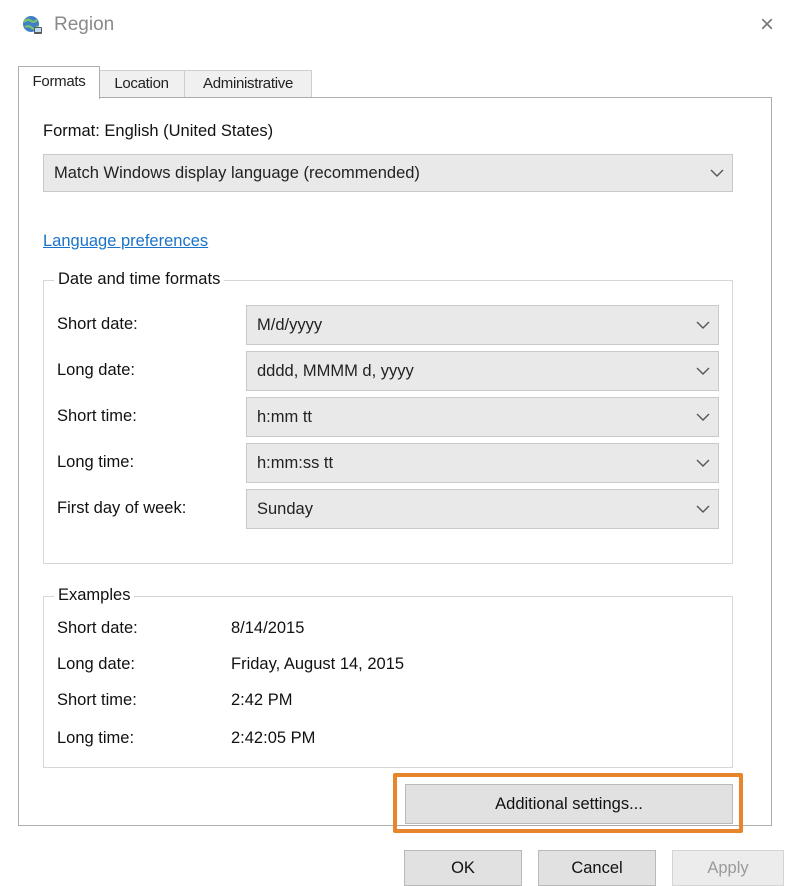 The image size is (788, 886). I want to click on example-long-date-value: Friday, August 14, 2015, so click(318, 664).